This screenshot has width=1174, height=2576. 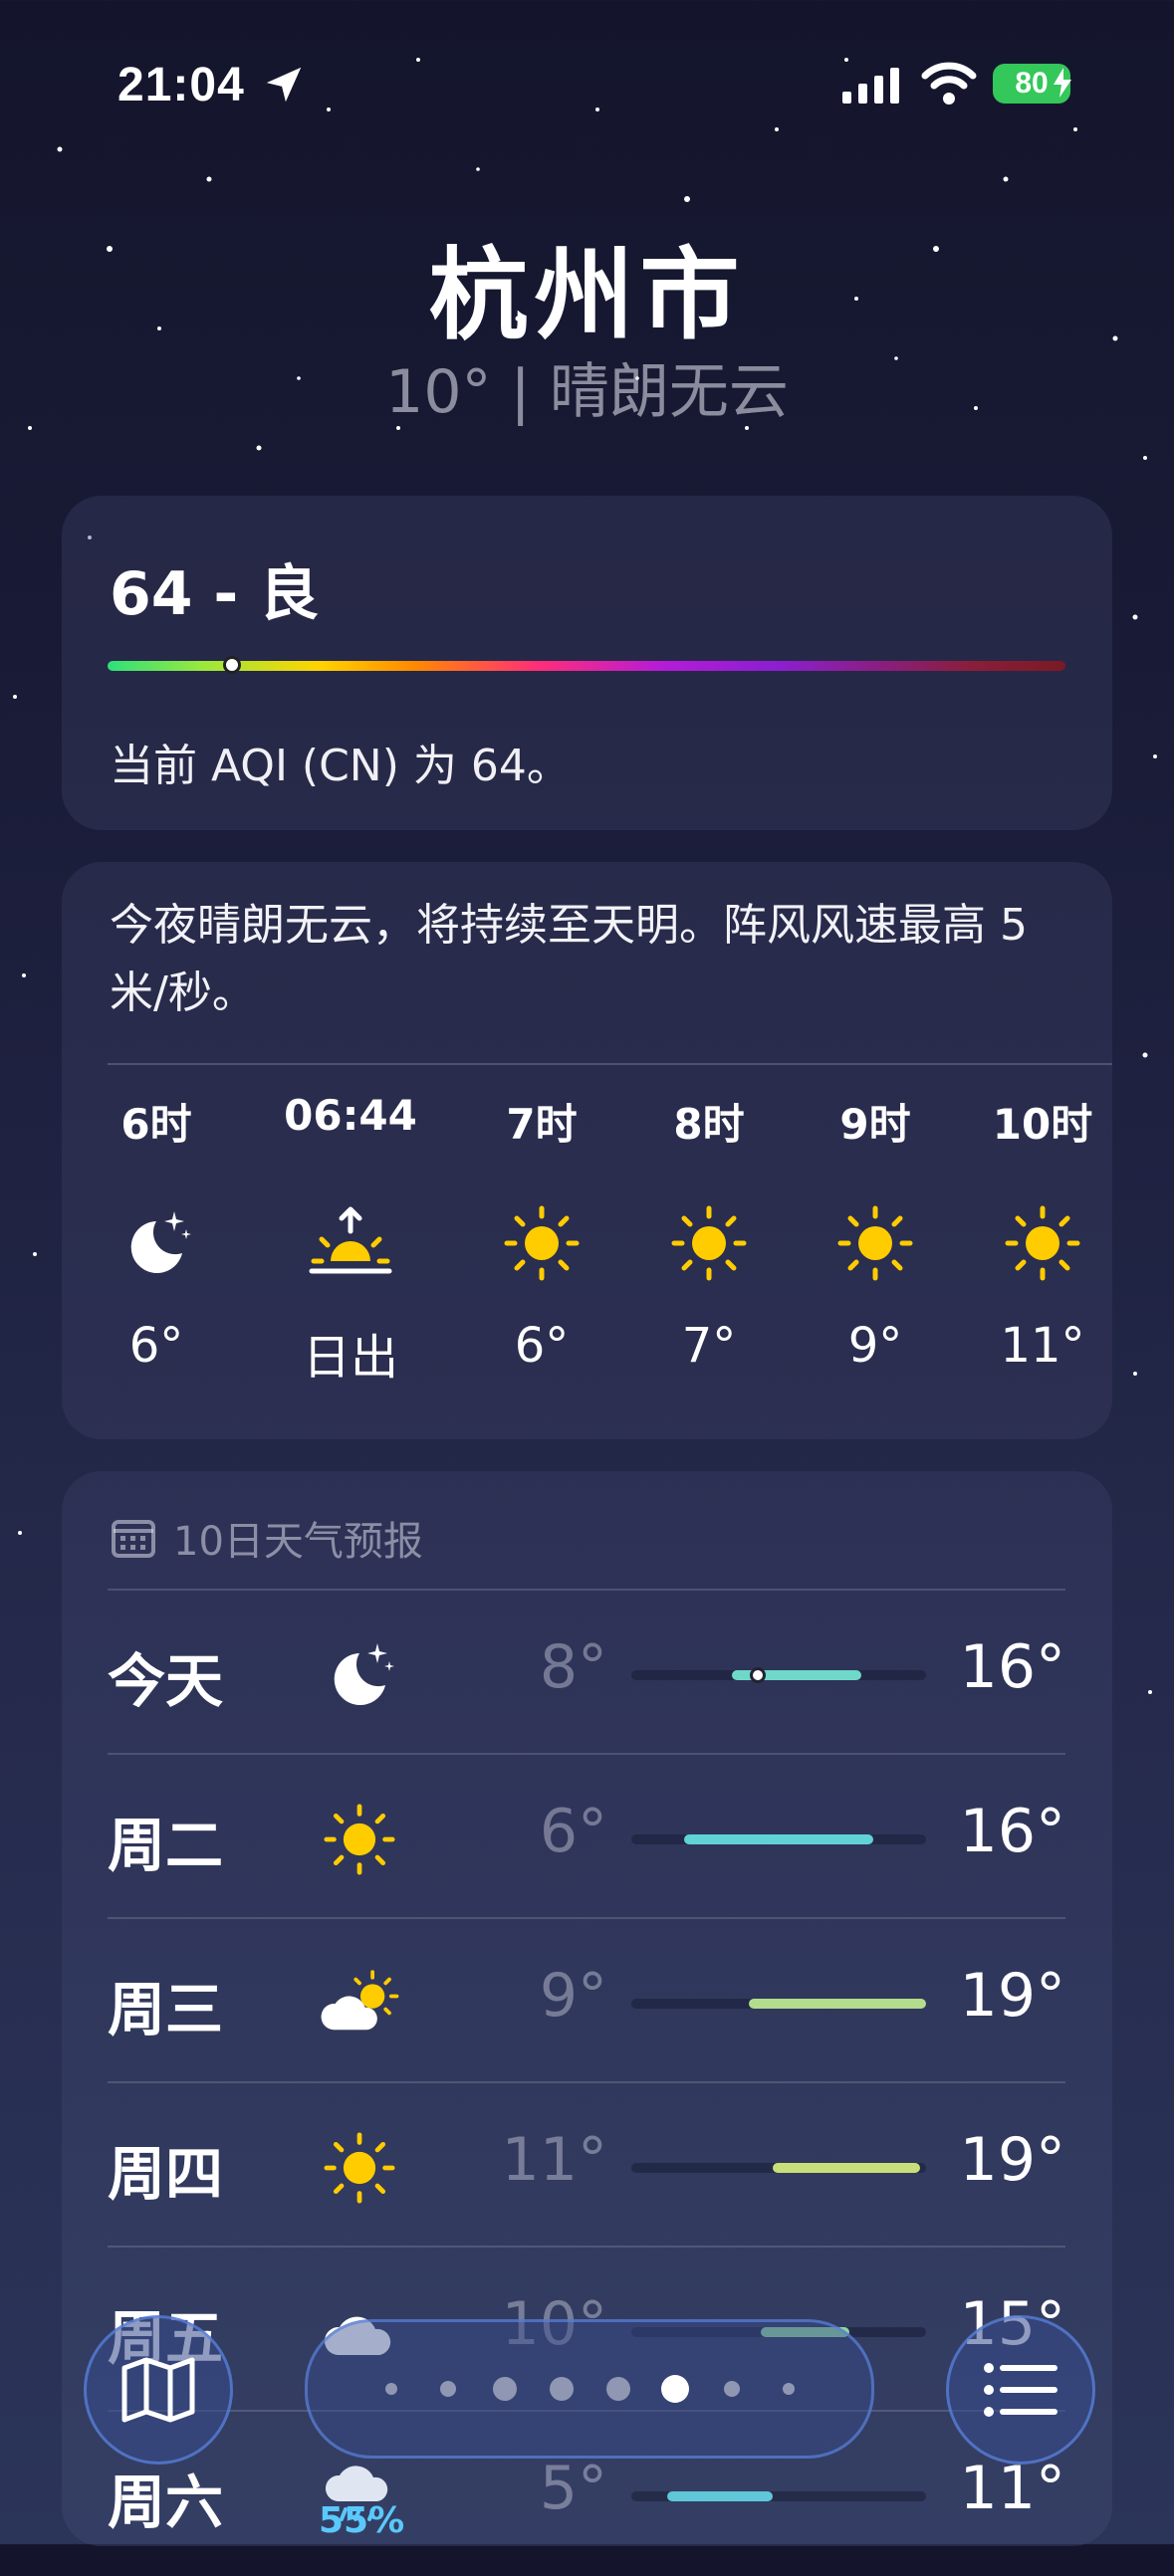 I want to click on page-dot-active, so click(x=674, y=2389).